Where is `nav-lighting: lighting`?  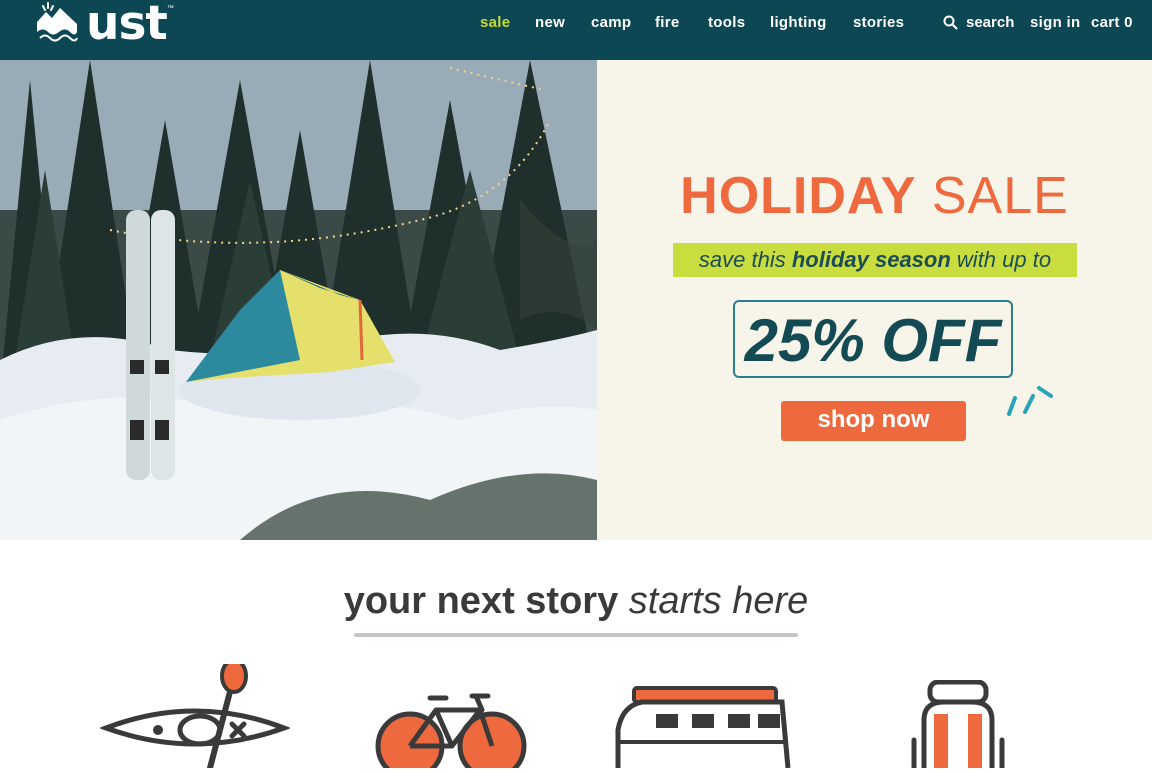
nav-lighting: lighting is located at coordinates (798, 22).